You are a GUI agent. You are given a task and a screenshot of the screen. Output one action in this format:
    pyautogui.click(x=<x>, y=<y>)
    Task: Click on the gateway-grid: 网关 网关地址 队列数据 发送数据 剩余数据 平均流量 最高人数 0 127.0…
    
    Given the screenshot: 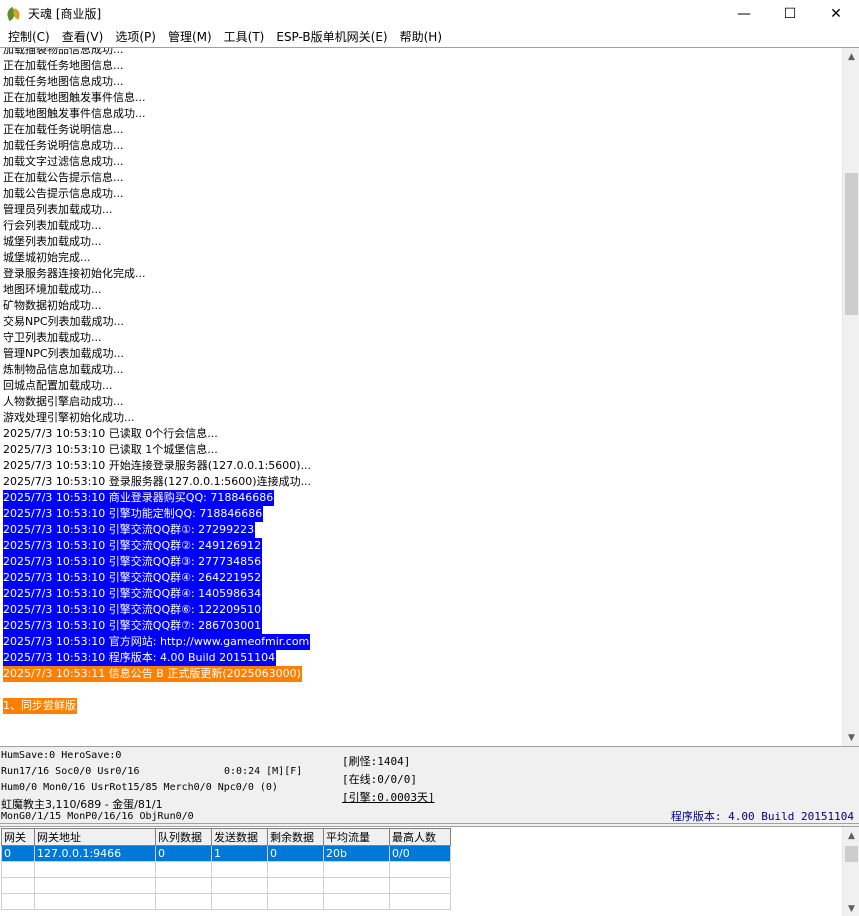 What is the action you would take?
    pyautogui.click(x=429, y=871)
    